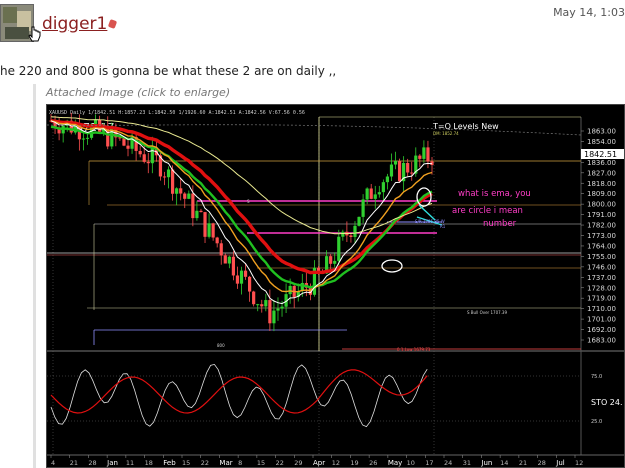  I want to click on post-date: May 14, 1:03, so click(589, 12).